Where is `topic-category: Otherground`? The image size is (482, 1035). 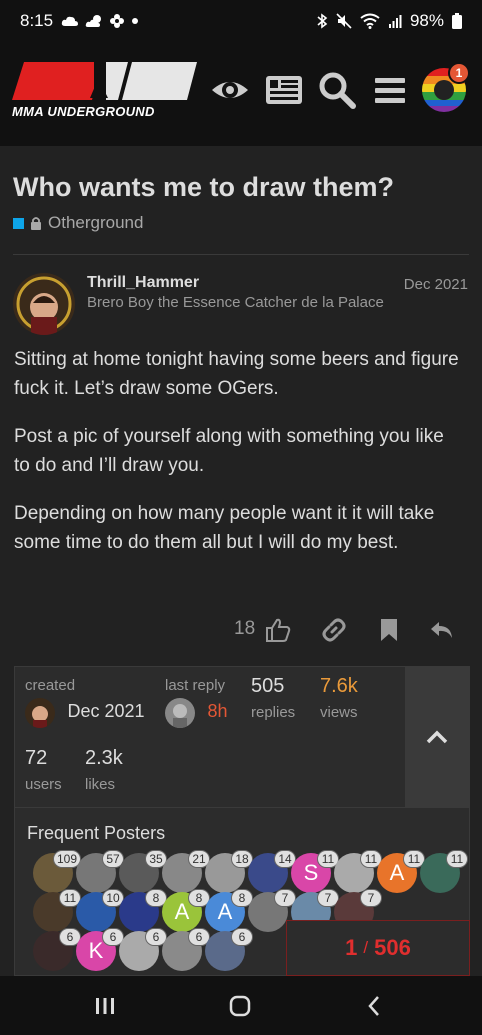
topic-category: Otherground is located at coordinates (78, 223).